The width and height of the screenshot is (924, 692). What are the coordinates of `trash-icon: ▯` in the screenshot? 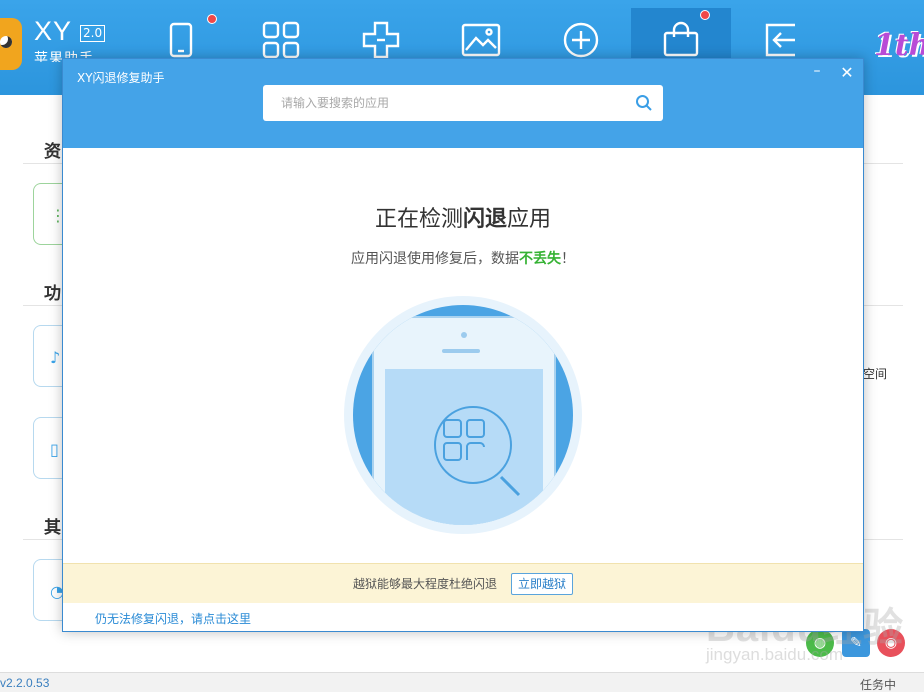 It's located at (54, 449).